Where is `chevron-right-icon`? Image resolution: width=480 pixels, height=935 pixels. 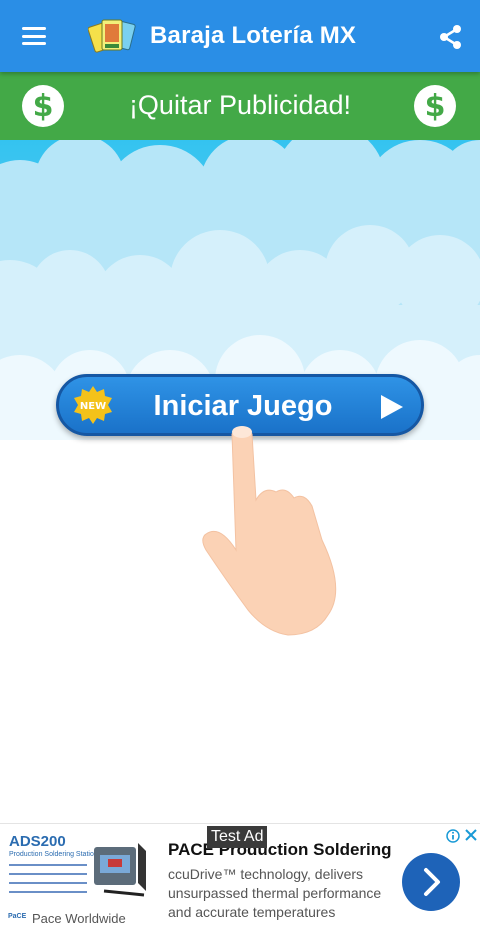
chevron-right-icon is located at coordinates (432, 882).